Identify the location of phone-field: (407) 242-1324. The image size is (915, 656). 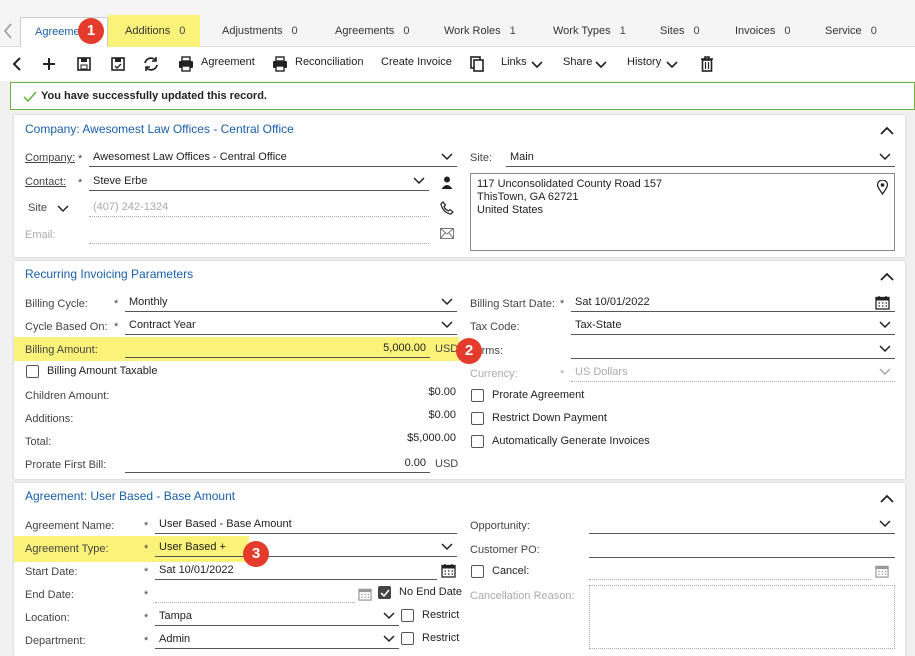
(259, 208).